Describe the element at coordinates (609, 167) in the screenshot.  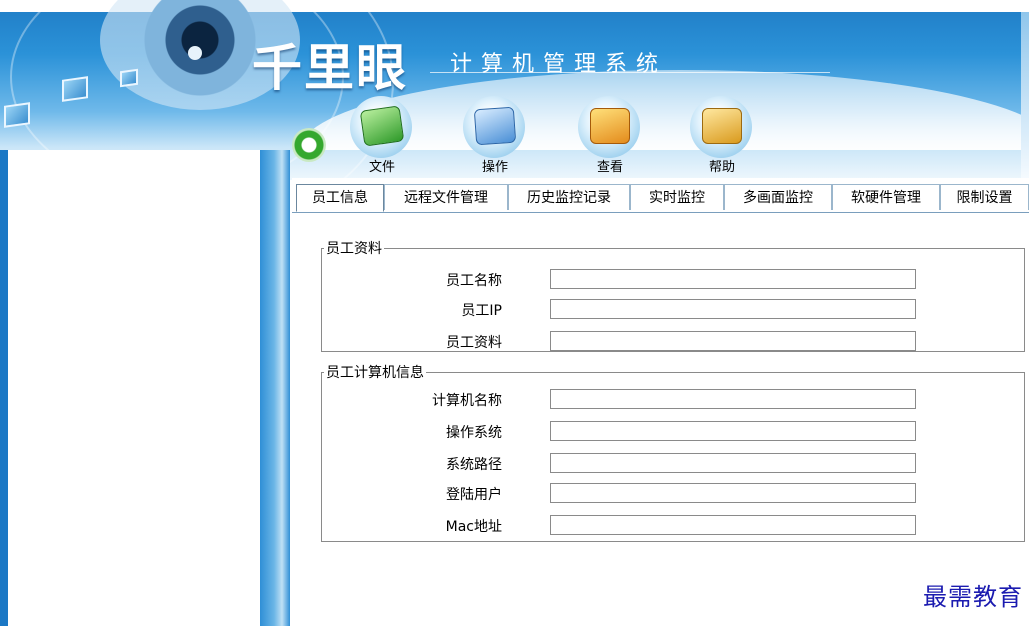
I see `toolbar-label: 查看` at that location.